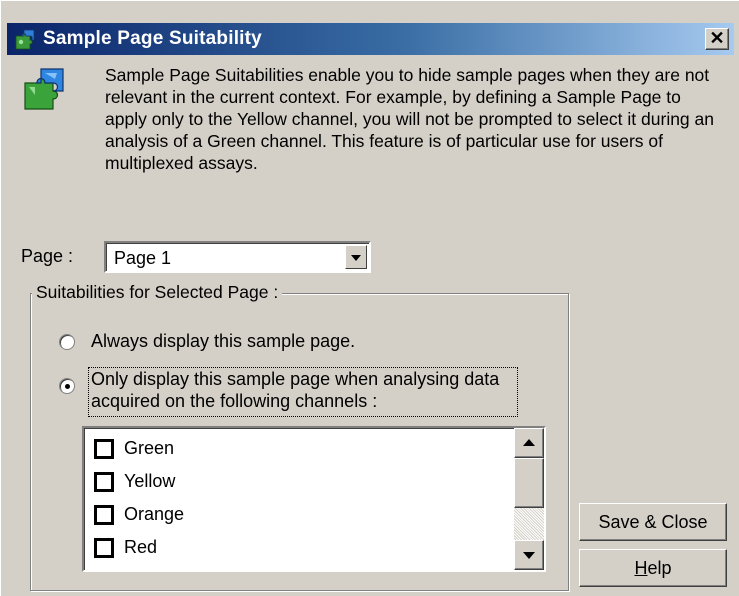 This screenshot has height=596, width=739. What do you see at coordinates (223, 341) in the screenshot?
I see `radio-always-display-label: Always display this sample page.` at bounding box center [223, 341].